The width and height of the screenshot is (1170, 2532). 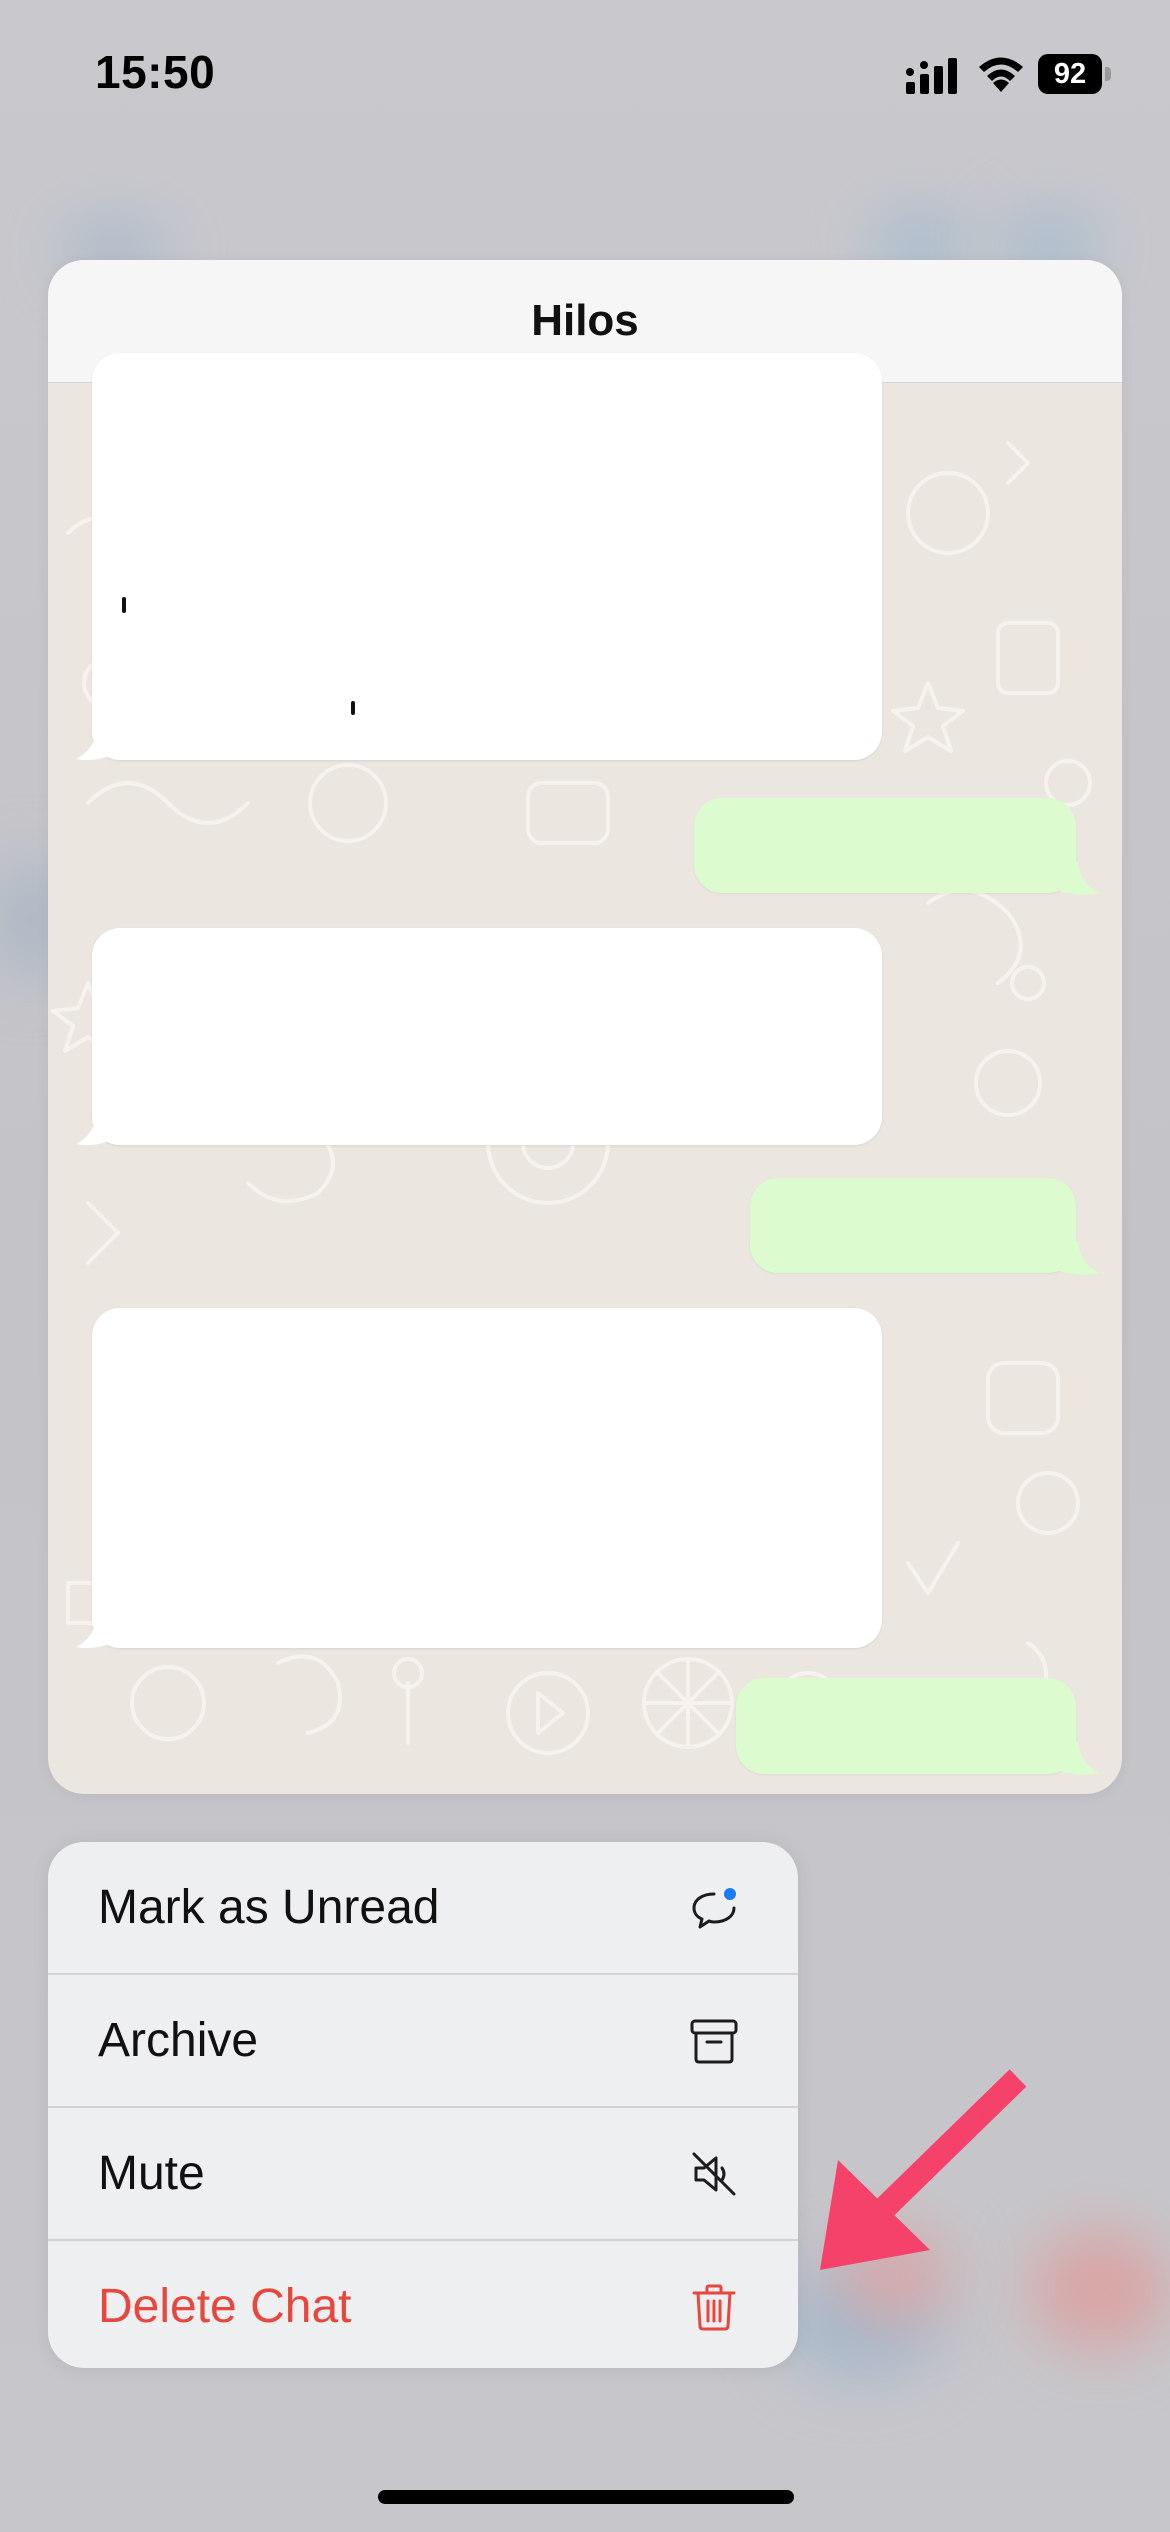 What do you see at coordinates (178, 2040) in the screenshot?
I see `menu-item-label: Archive` at bounding box center [178, 2040].